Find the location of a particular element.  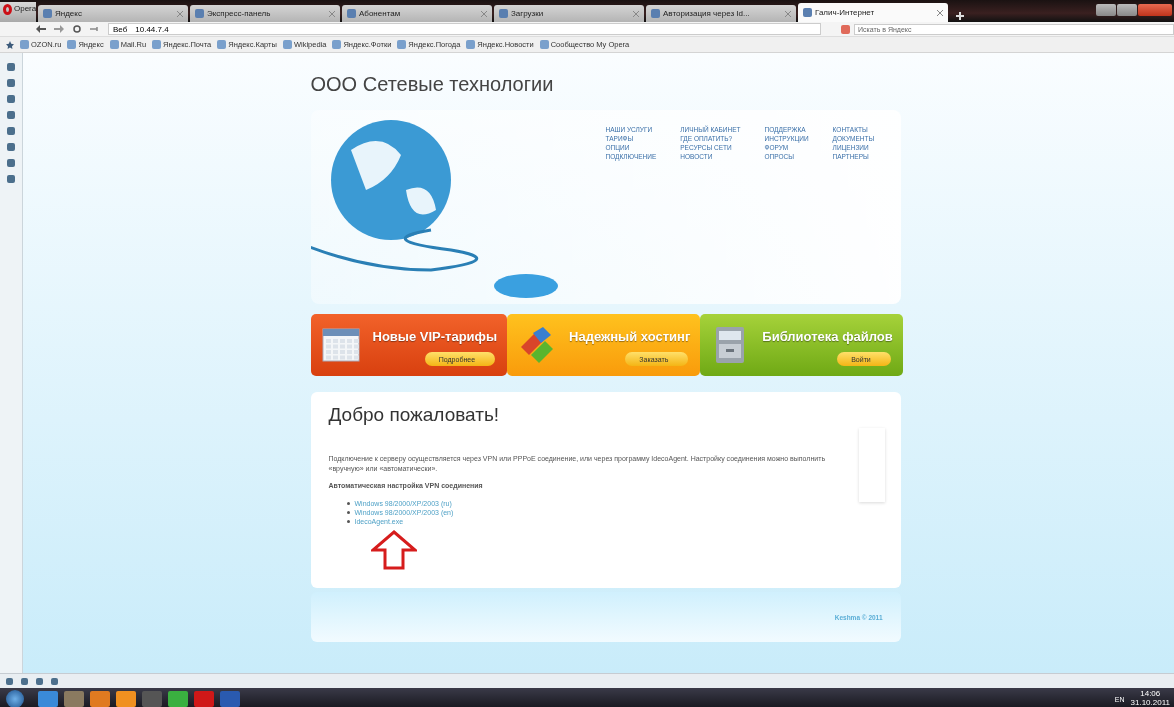

clock: 14:06 31.10.2011 is located at coordinates (1150, 698).